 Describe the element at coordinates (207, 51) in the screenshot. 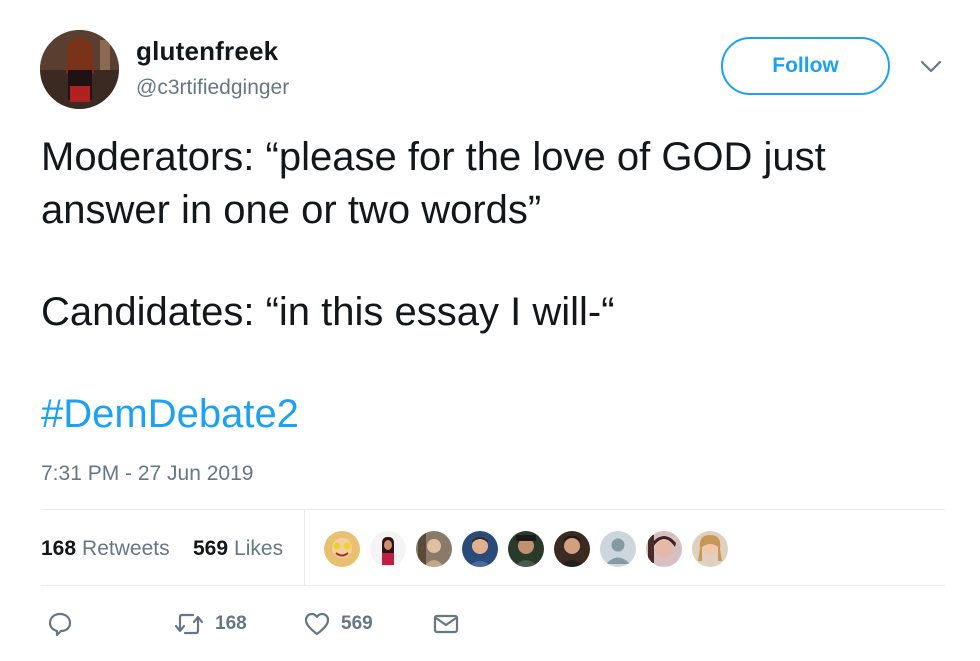

I see `display-name: glutenfreek` at that location.